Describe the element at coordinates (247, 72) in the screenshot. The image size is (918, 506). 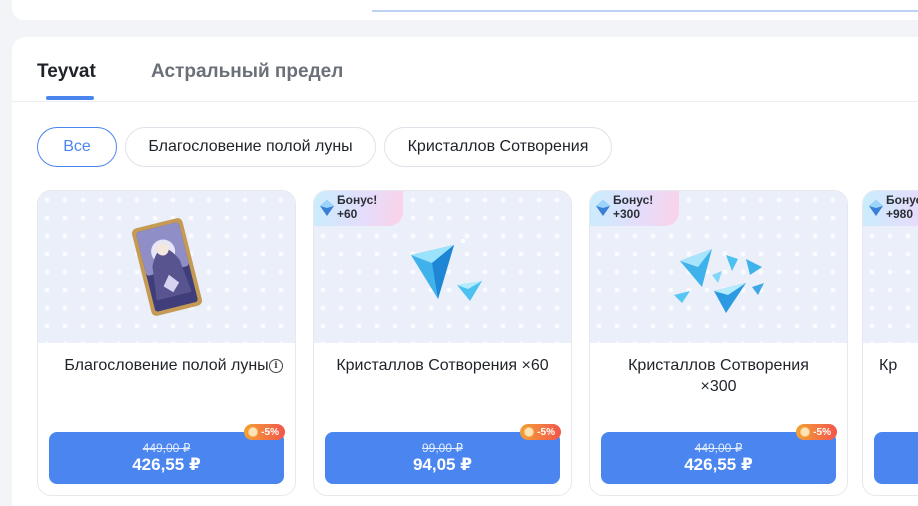
I see `tab-astral-limit: Астральный предел` at that location.